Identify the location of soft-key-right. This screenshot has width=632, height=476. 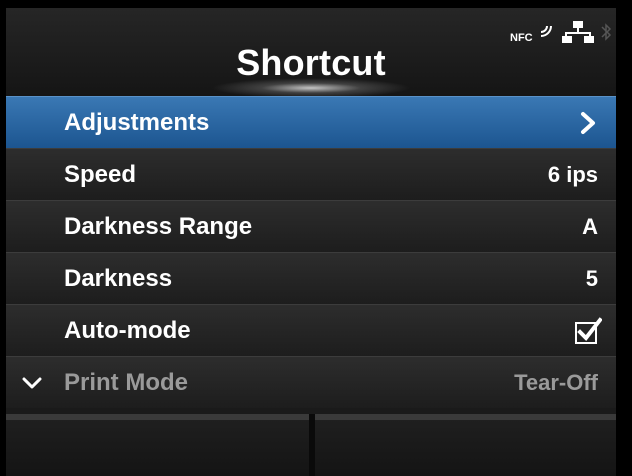
(465, 445).